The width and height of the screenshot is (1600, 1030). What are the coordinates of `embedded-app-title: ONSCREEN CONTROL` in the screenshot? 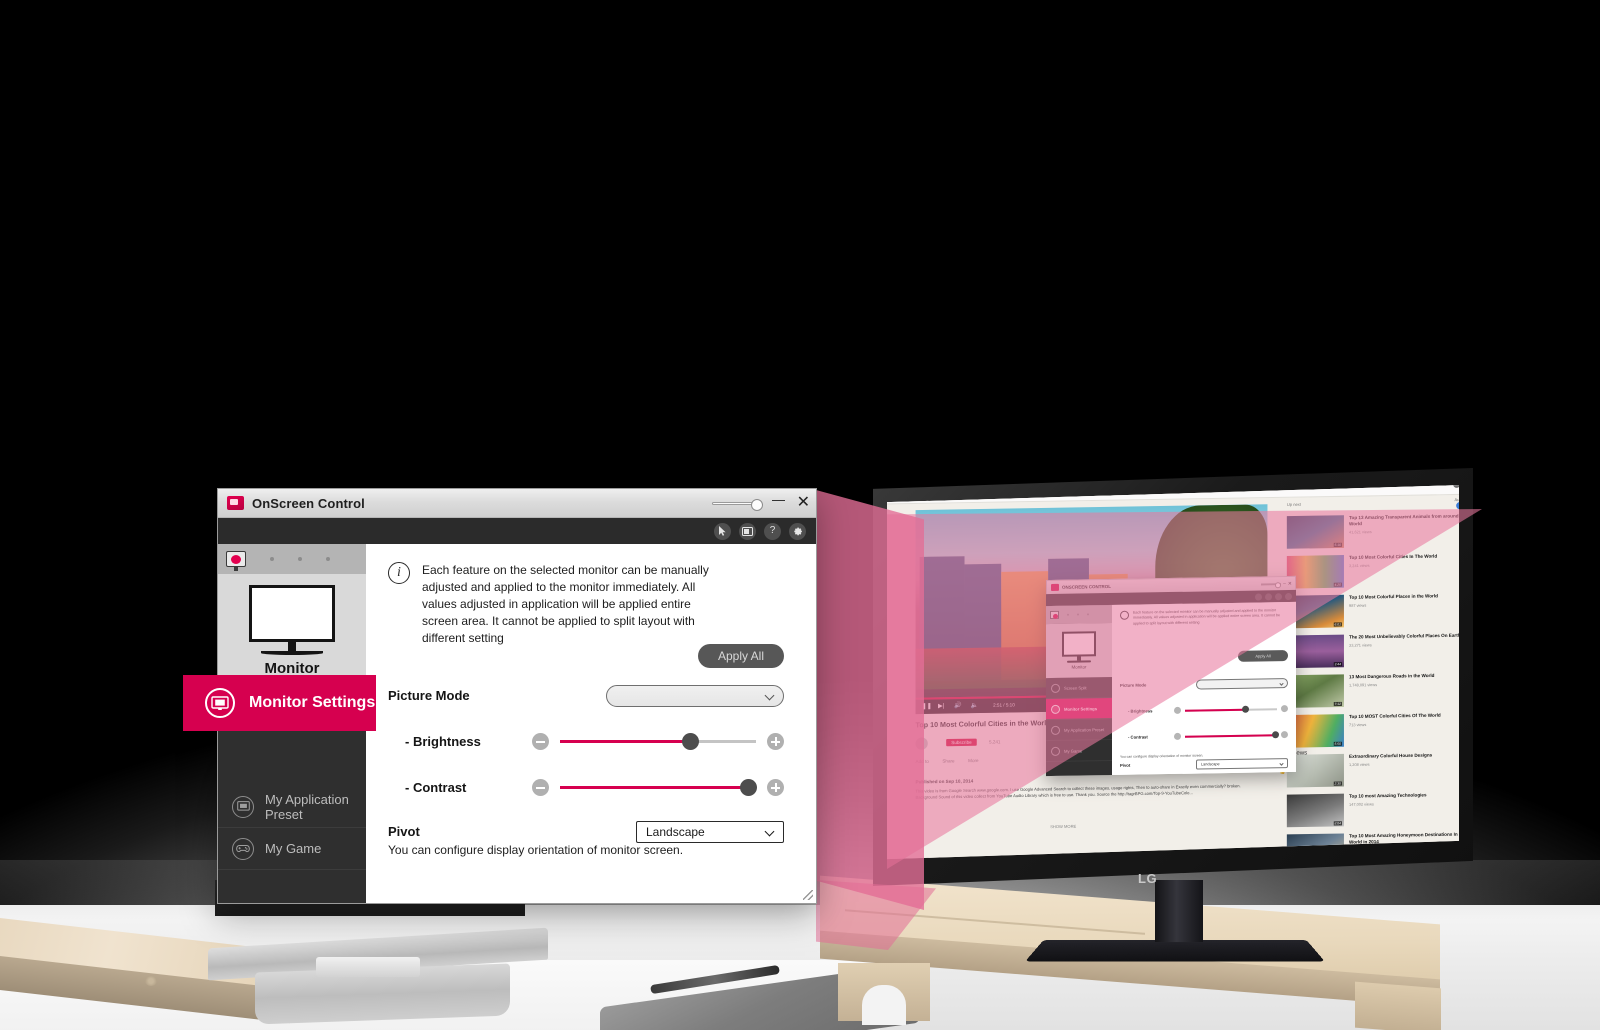 It's located at (1087, 586).